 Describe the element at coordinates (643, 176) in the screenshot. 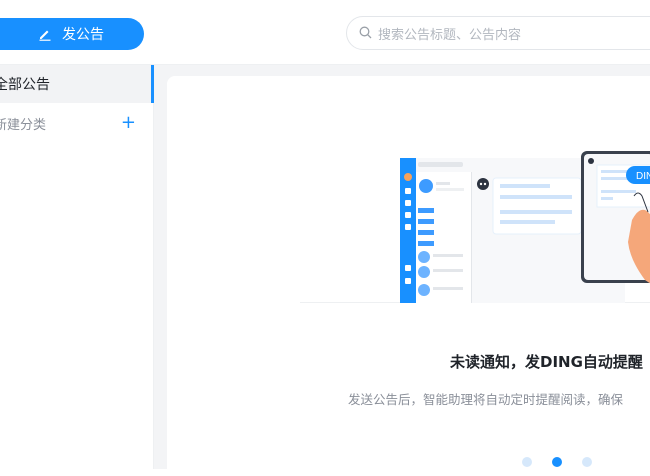

I see `ding-badge-text: DING` at that location.